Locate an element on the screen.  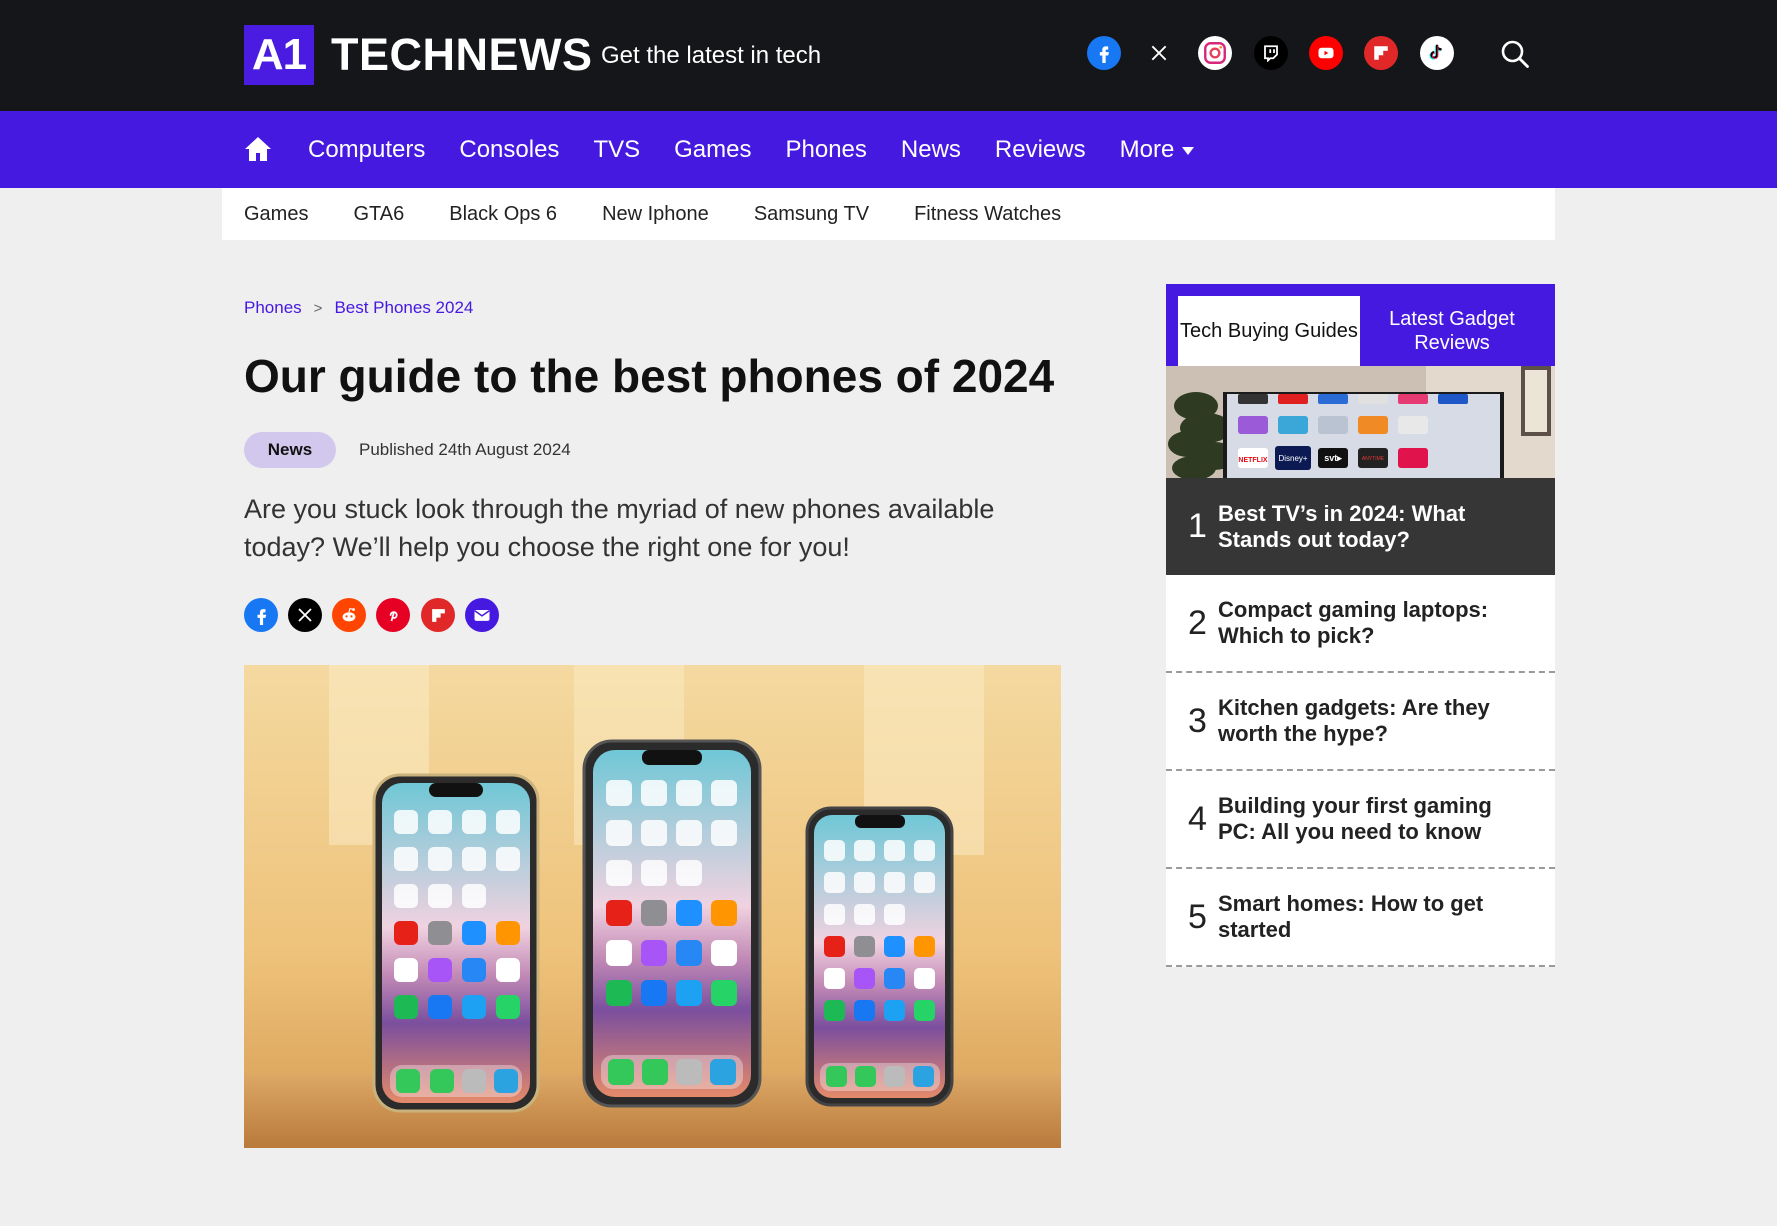
trending-item-black-ops-6: Black Ops 6 is located at coordinates (503, 214).